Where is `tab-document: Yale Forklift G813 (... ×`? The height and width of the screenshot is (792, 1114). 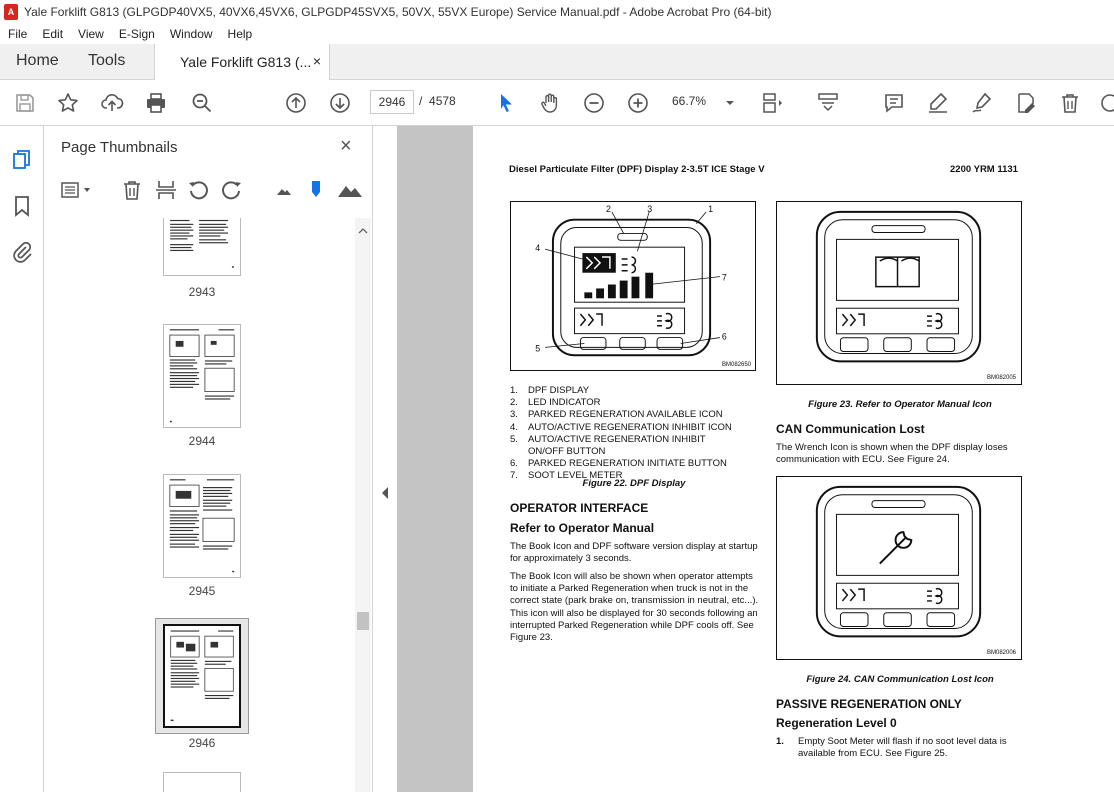 tab-document: Yale Forklift G813 (... × is located at coordinates (242, 62).